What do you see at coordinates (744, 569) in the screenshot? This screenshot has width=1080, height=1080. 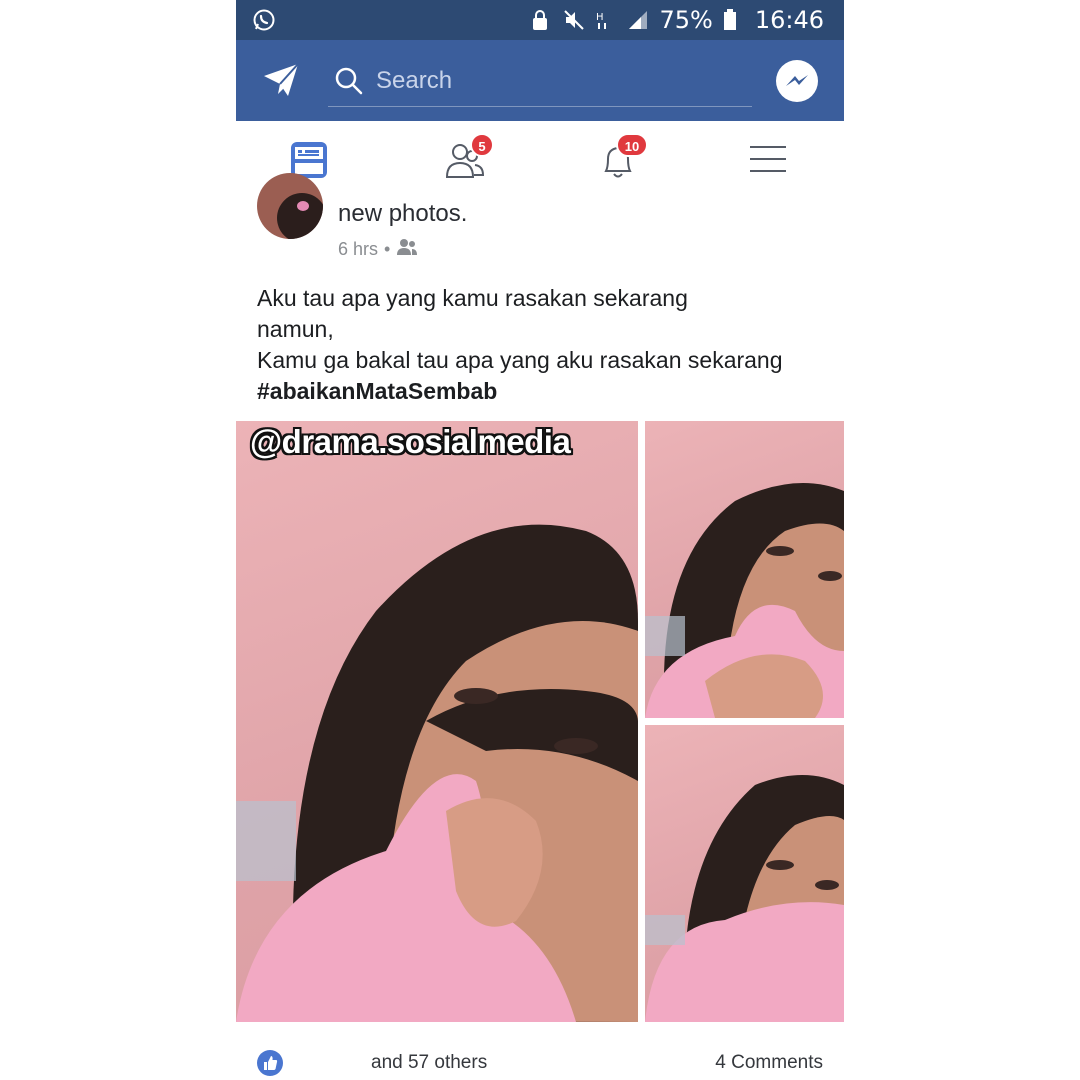 I see `post-photo-top-right` at bounding box center [744, 569].